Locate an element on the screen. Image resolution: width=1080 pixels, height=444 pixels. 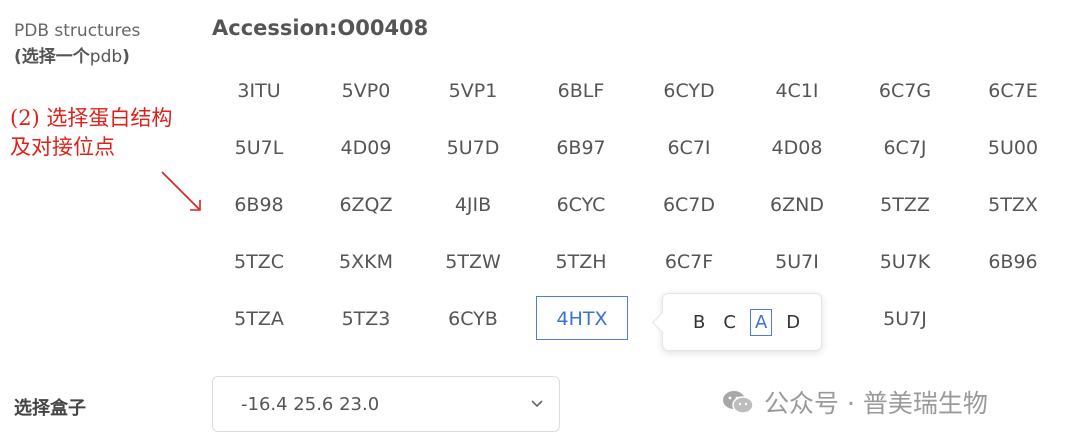
pdb-item-5tzc: 5TZC is located at coordinates (259, 262).